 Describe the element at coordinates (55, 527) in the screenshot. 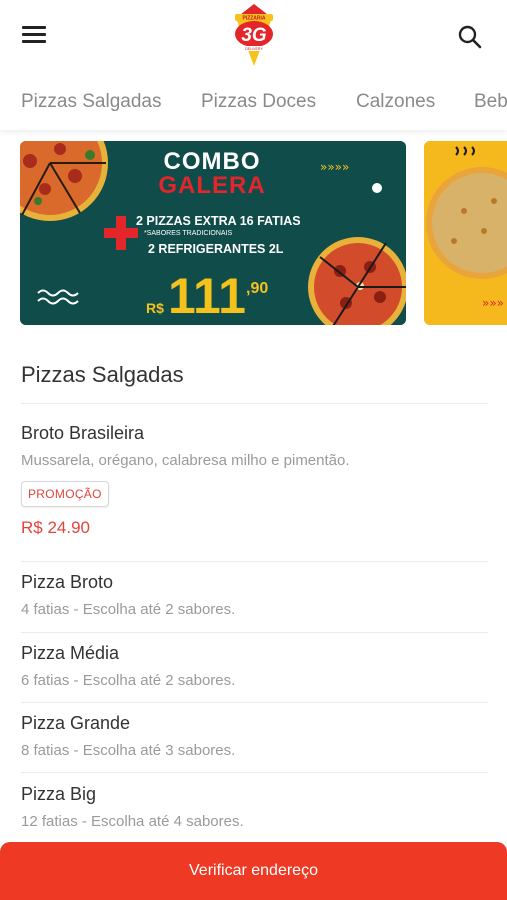

I see `product-price: R$ 24.90` at that location.